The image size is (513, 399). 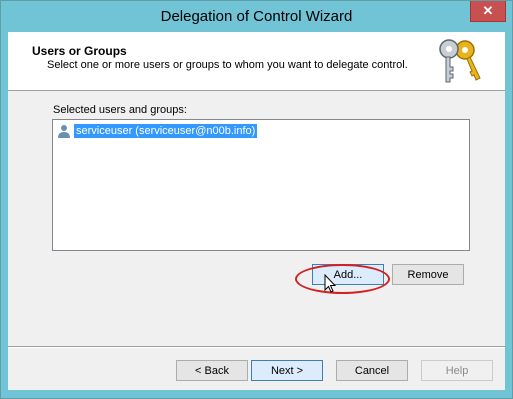 I want to click on keys-icon, so click(x=460, y=61).